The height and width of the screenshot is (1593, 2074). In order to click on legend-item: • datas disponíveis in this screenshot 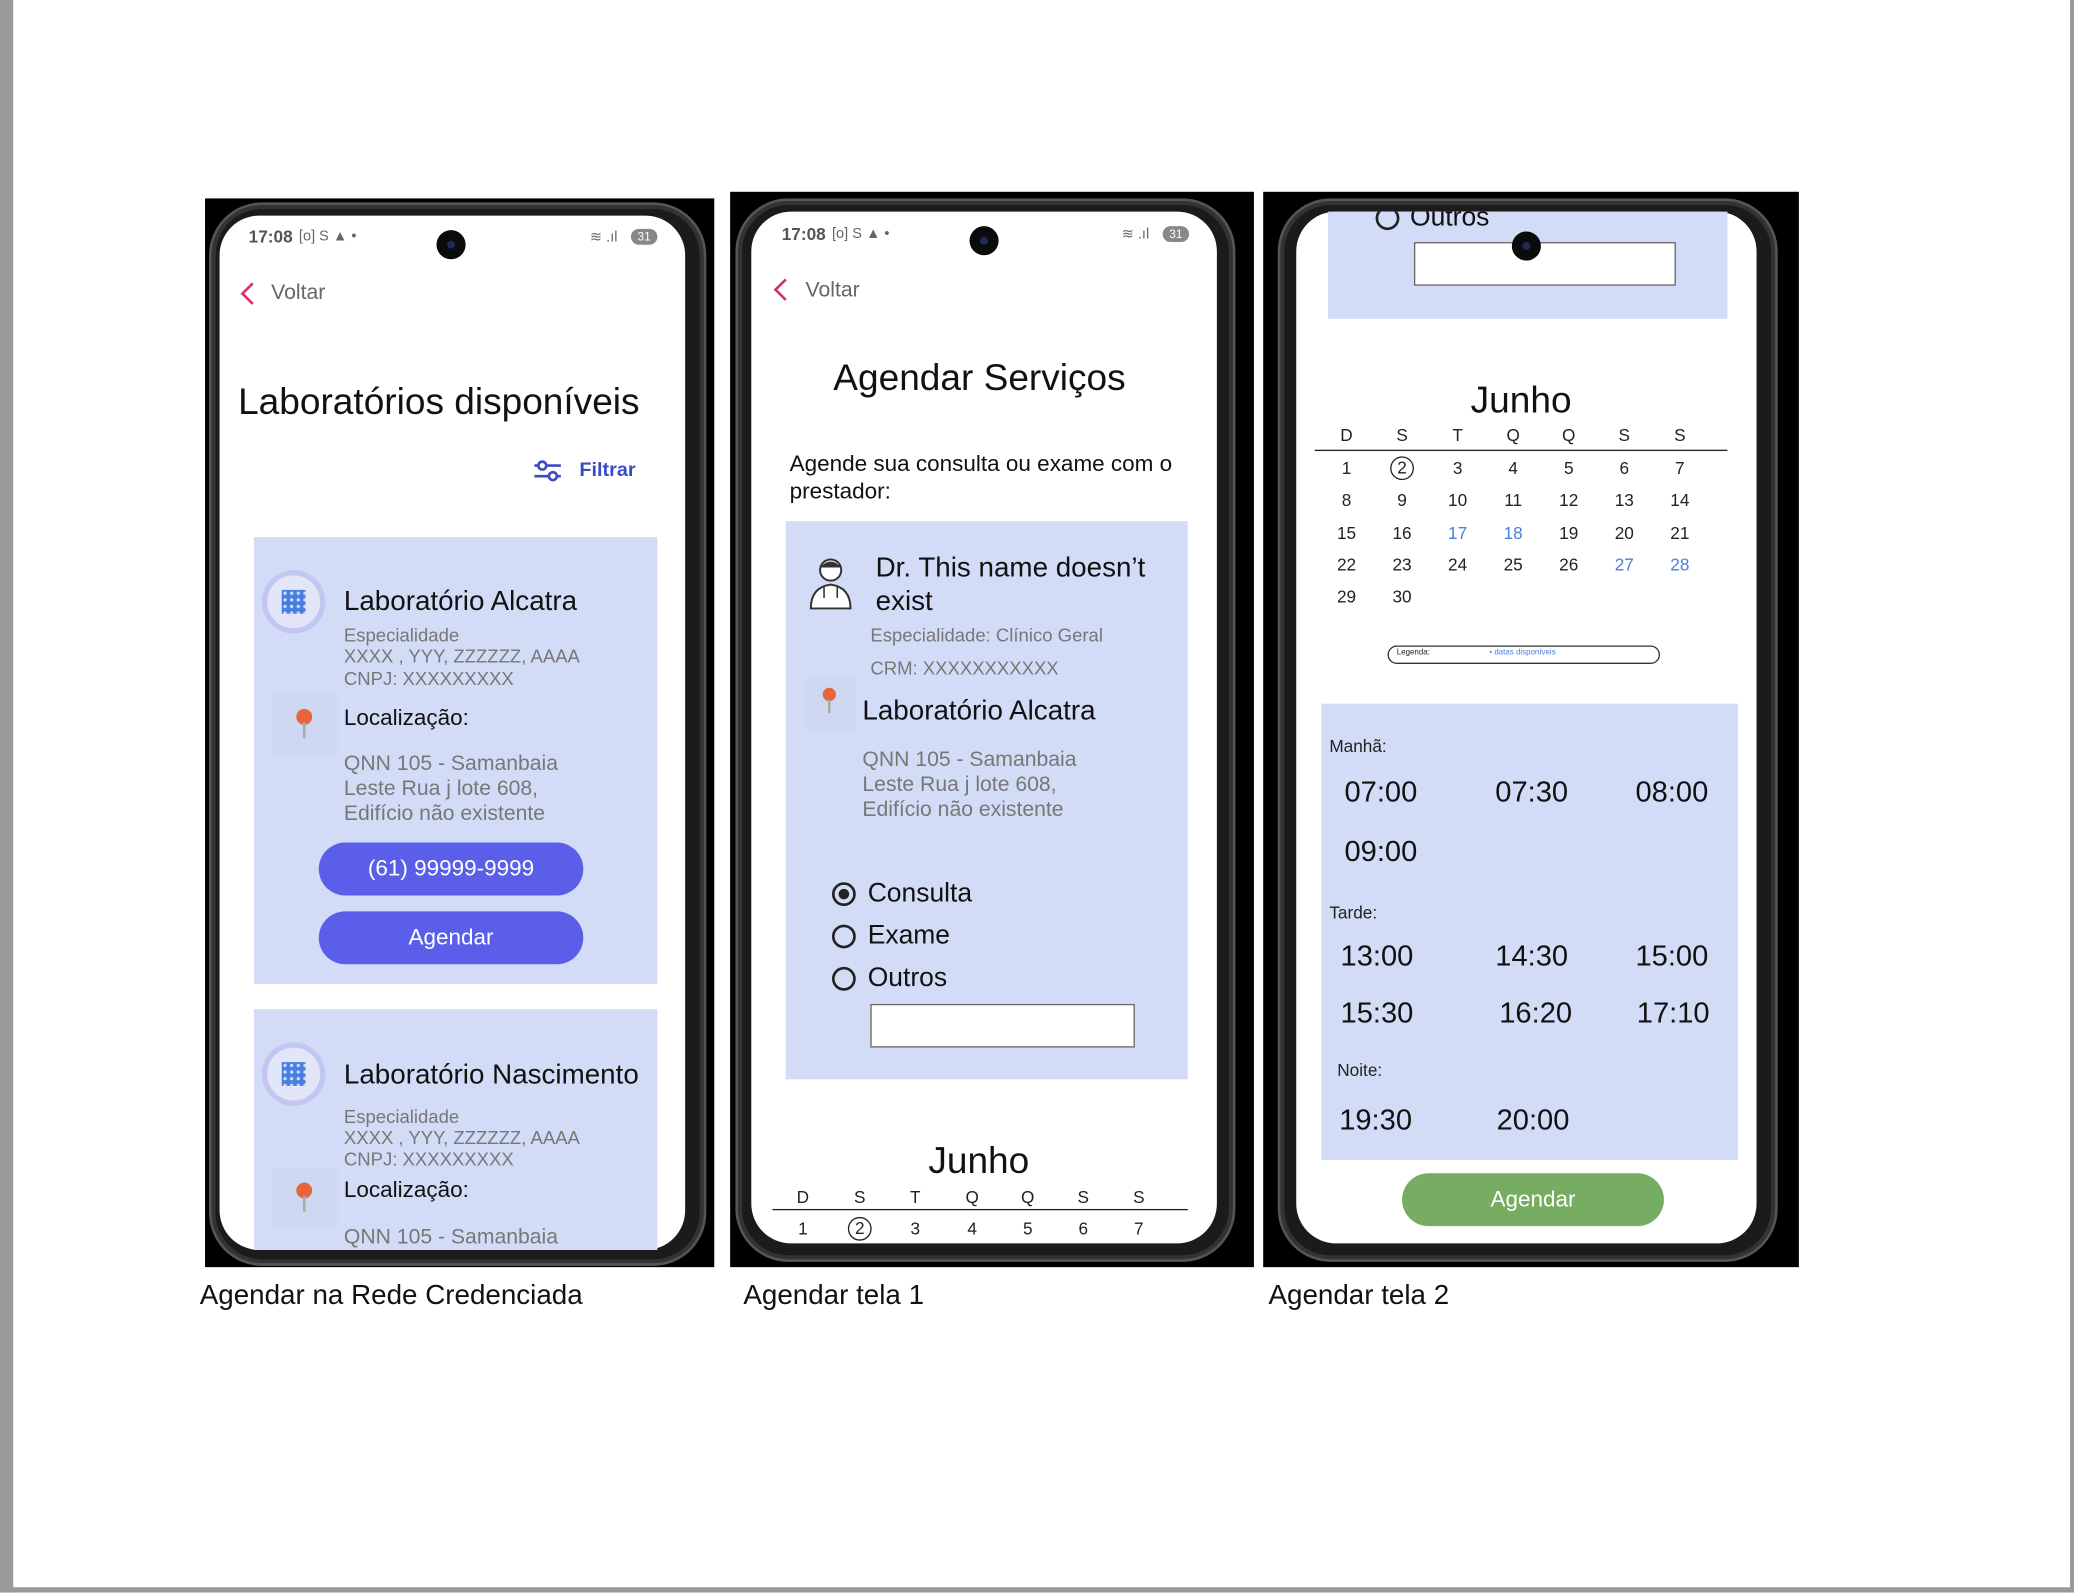, I will do `click(1522, 653)`.